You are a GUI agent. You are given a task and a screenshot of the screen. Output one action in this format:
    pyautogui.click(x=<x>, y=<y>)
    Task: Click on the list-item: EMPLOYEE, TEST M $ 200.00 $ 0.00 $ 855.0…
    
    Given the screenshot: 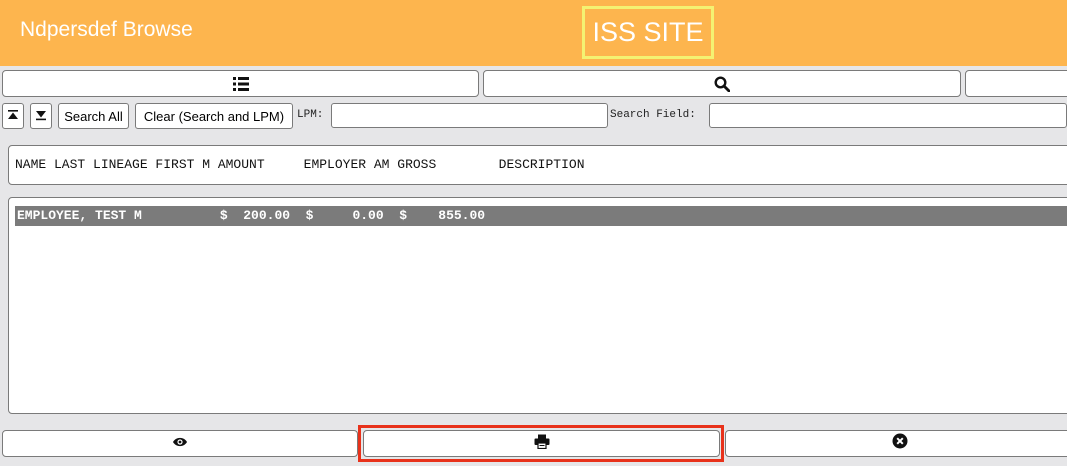 What is the action you would take?
    pyautogui.click(x=541, y=216)
    